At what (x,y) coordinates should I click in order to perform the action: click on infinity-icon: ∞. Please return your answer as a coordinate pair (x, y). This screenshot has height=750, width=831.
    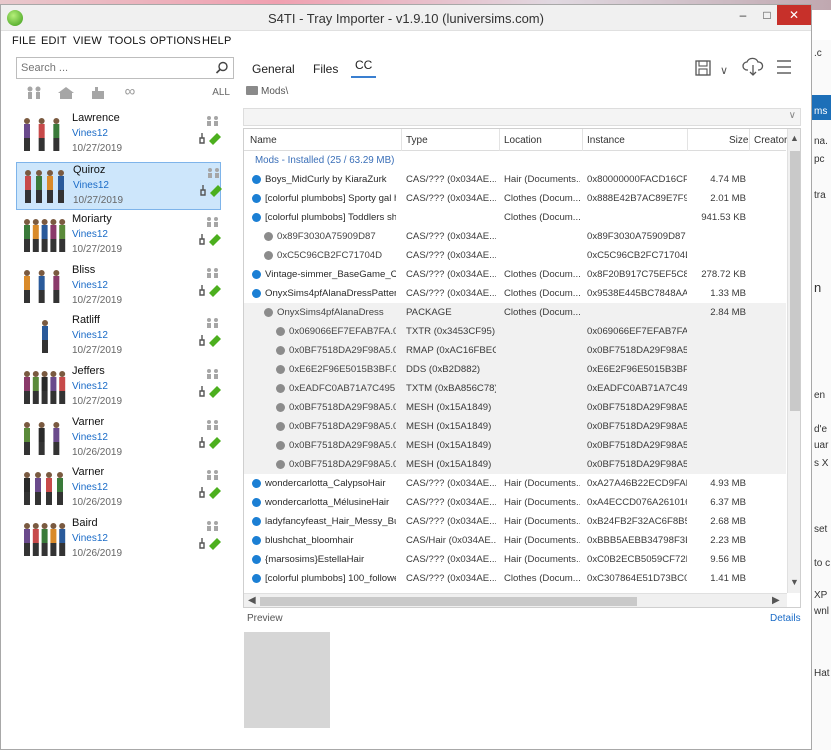
    Looking at the image, I should click on (130, 91).